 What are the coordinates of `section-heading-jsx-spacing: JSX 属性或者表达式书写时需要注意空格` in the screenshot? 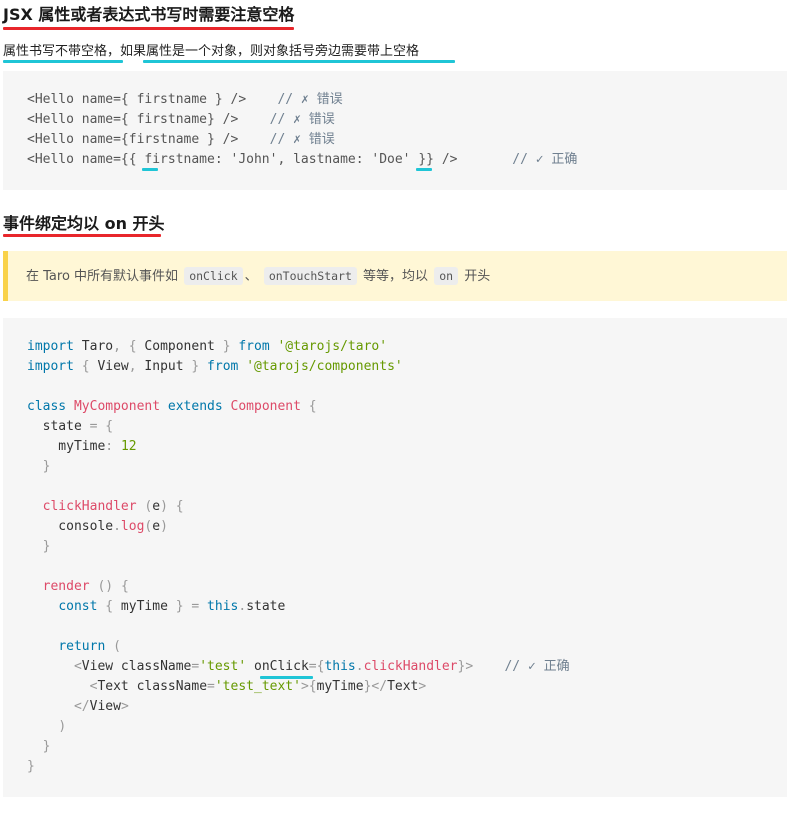 It's located at (149, 14).